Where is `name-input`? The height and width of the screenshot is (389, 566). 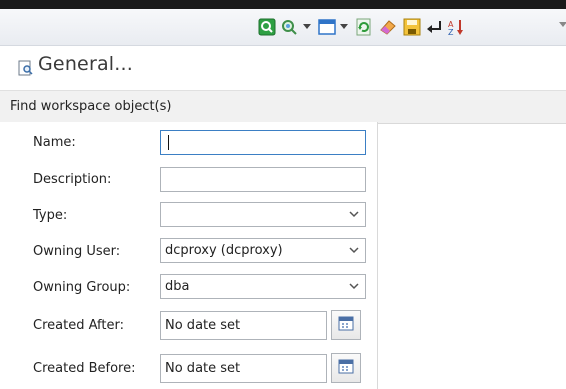
name-input is located at coordinates (263, 142).